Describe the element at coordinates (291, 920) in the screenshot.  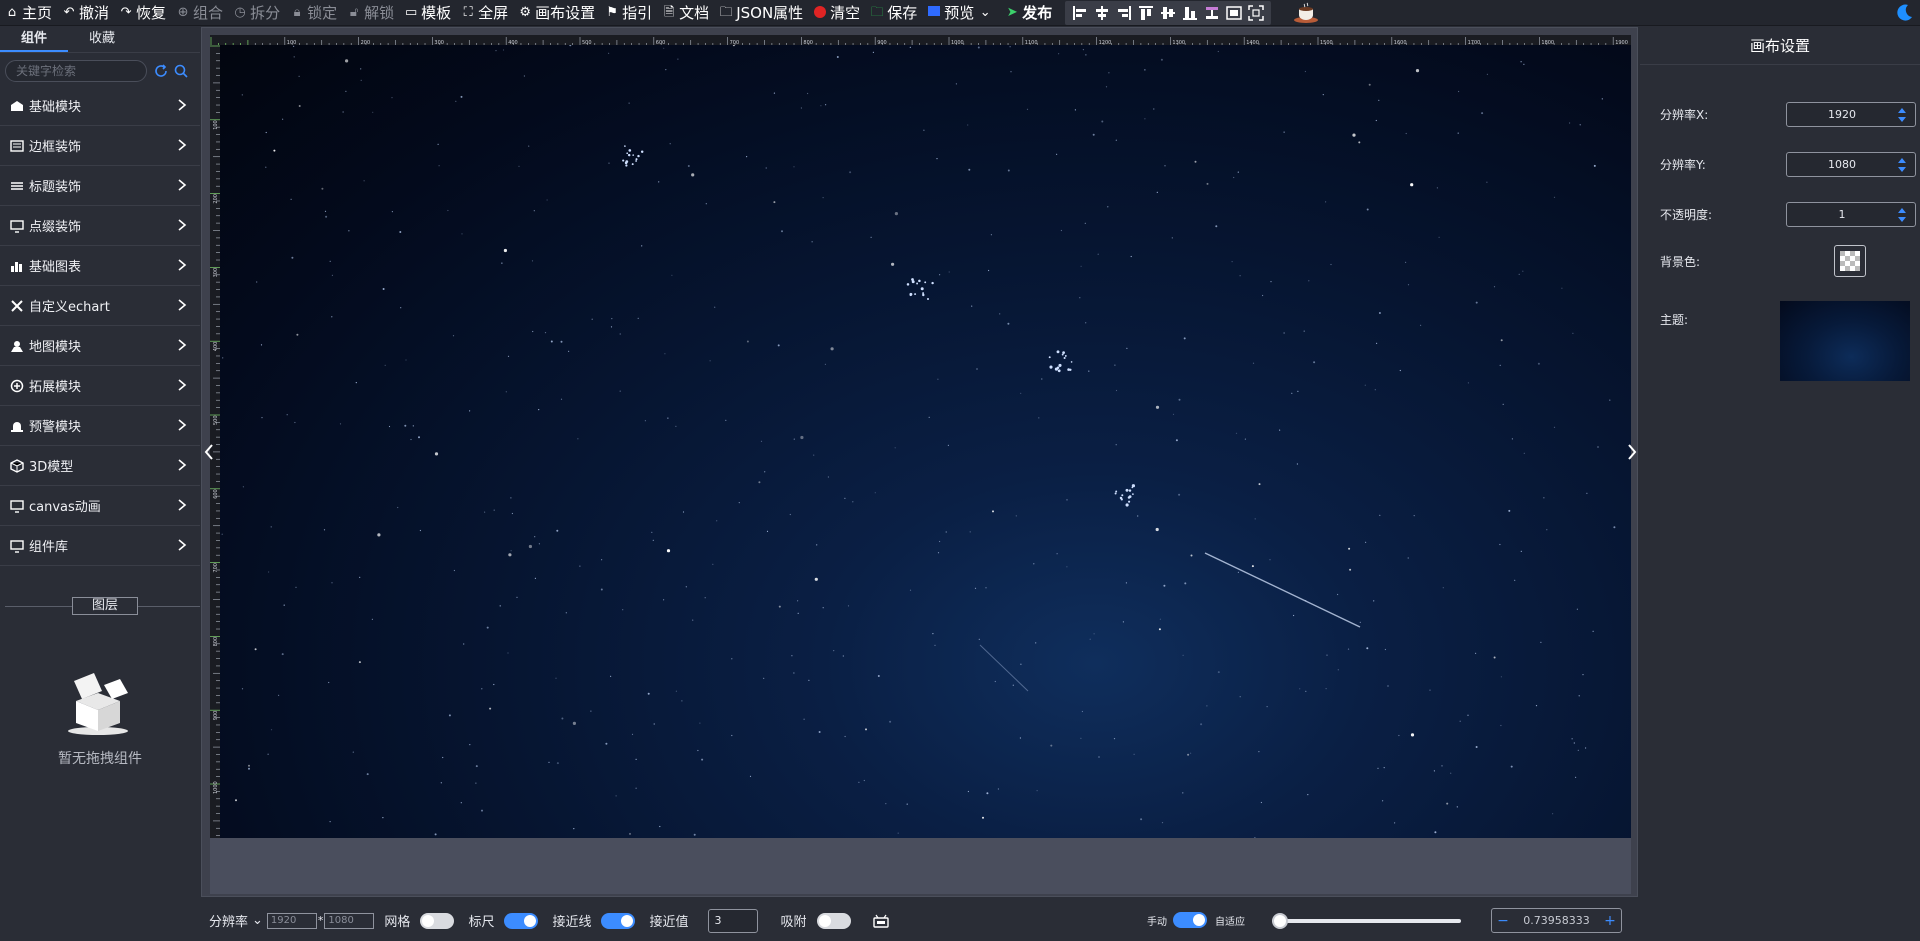
I see `res-width-input: 1920` at that location.